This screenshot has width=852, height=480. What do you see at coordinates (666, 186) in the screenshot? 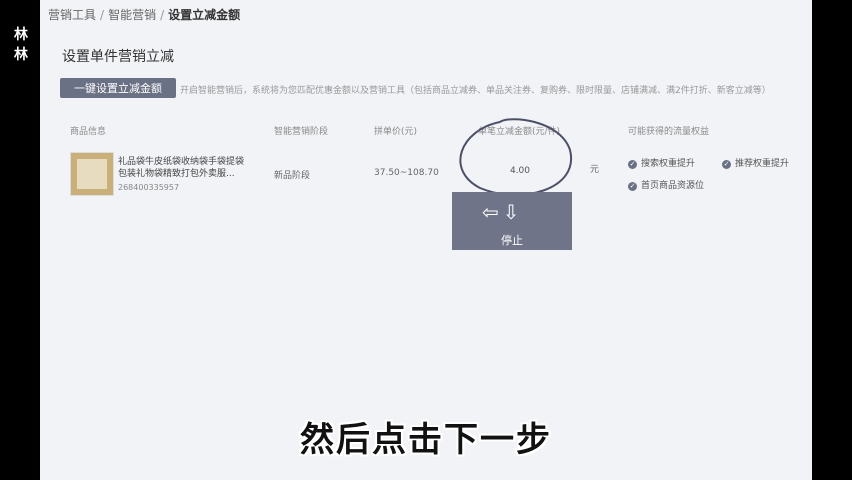
I see `benefit-homepage: ✓ 首页商品资源位` at bounding box center [666, 186].